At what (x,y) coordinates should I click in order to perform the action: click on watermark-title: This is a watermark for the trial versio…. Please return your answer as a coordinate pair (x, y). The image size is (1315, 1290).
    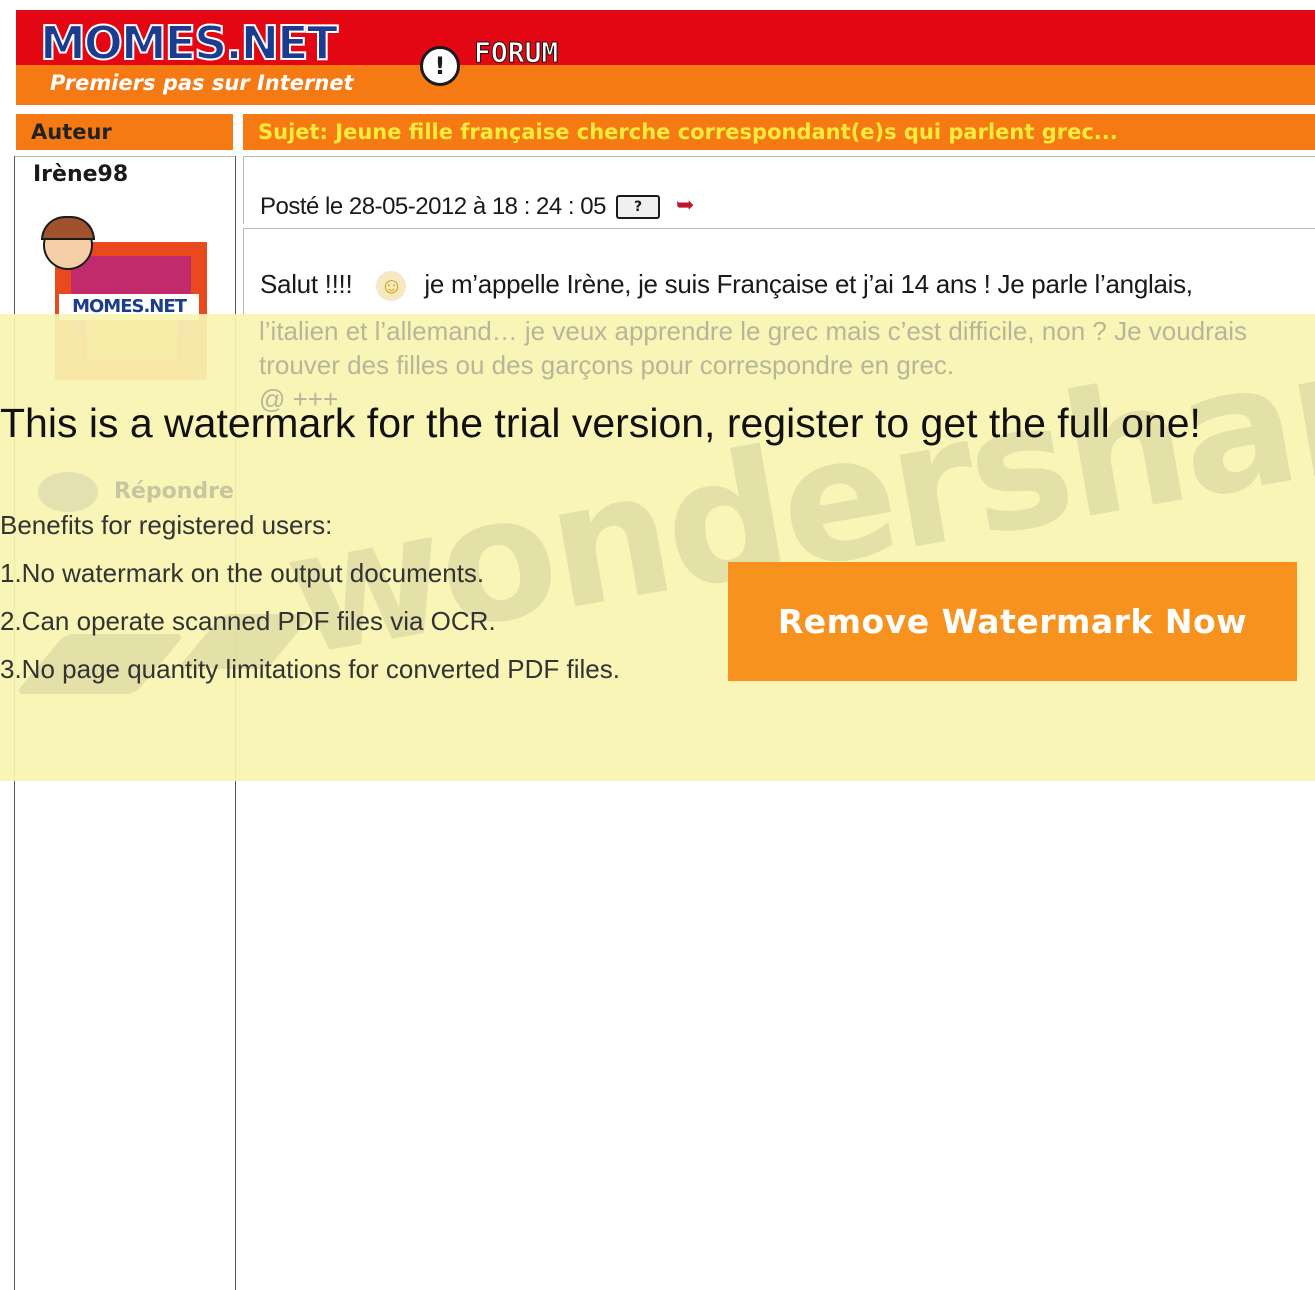
    Looking at the image, I should click on (600, 423).